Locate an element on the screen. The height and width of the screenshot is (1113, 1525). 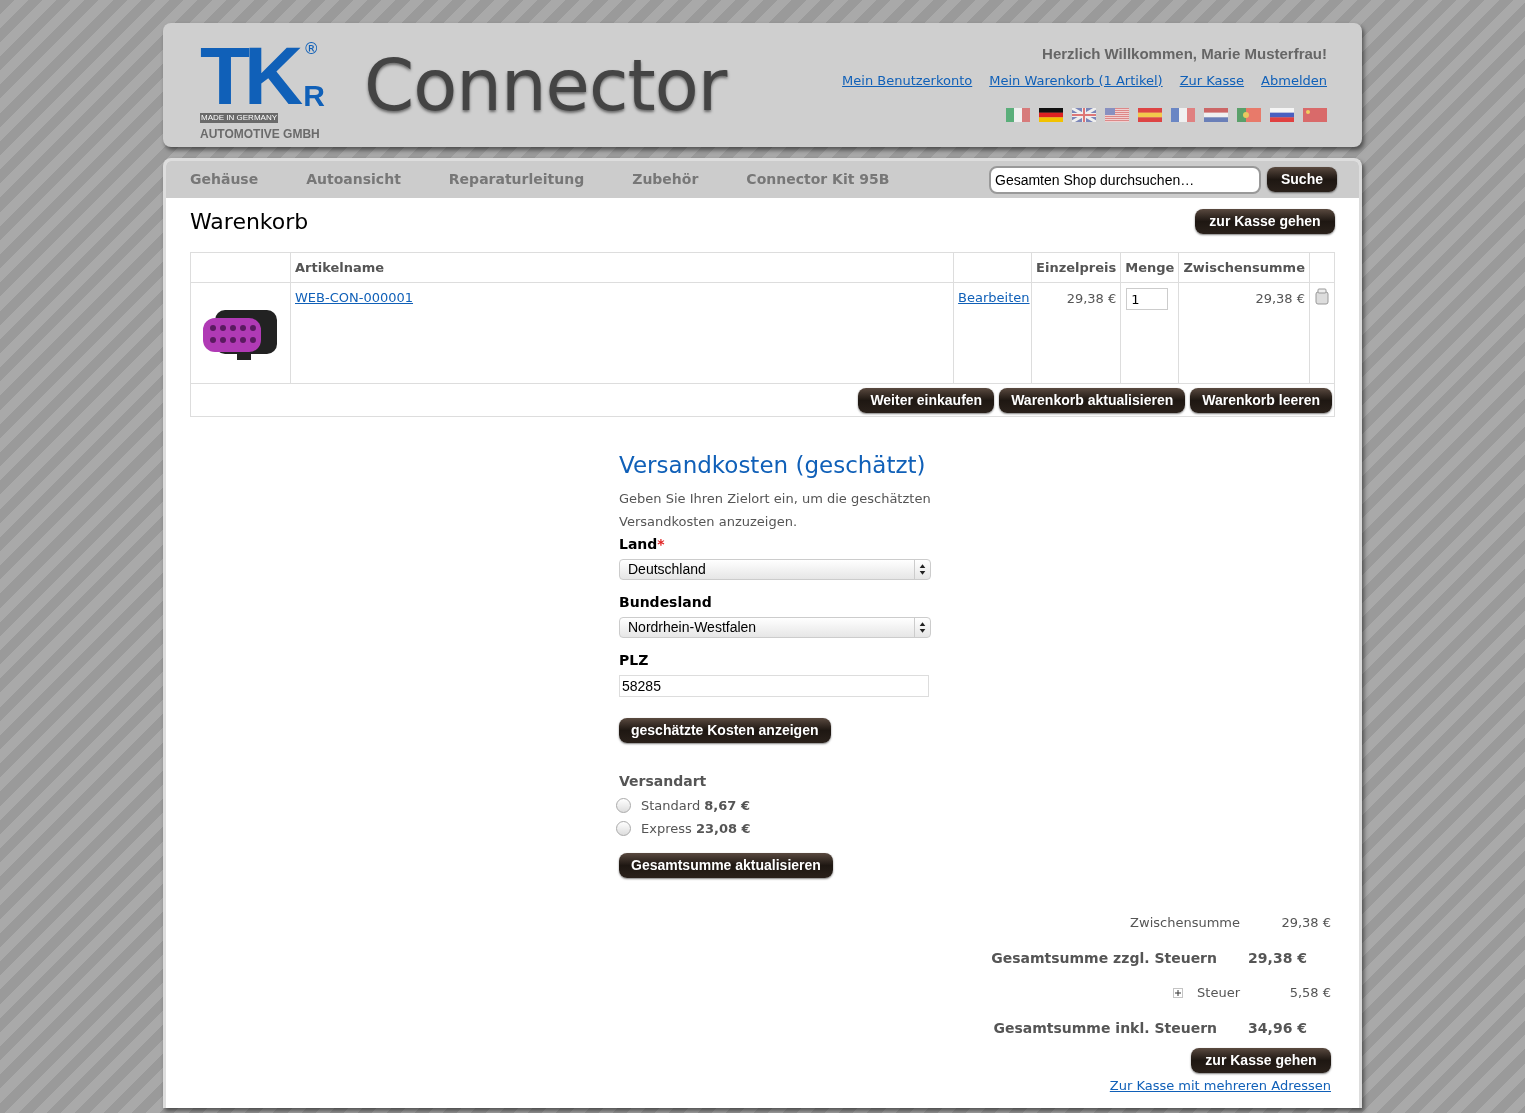
state-select: Nordrhein-Westfalen is located at coordinates (775, 627).